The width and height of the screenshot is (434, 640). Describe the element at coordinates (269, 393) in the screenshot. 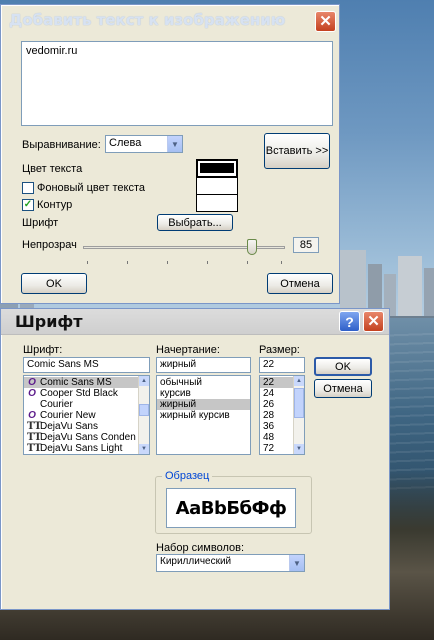

I see `list-item-label: 24` at that location.